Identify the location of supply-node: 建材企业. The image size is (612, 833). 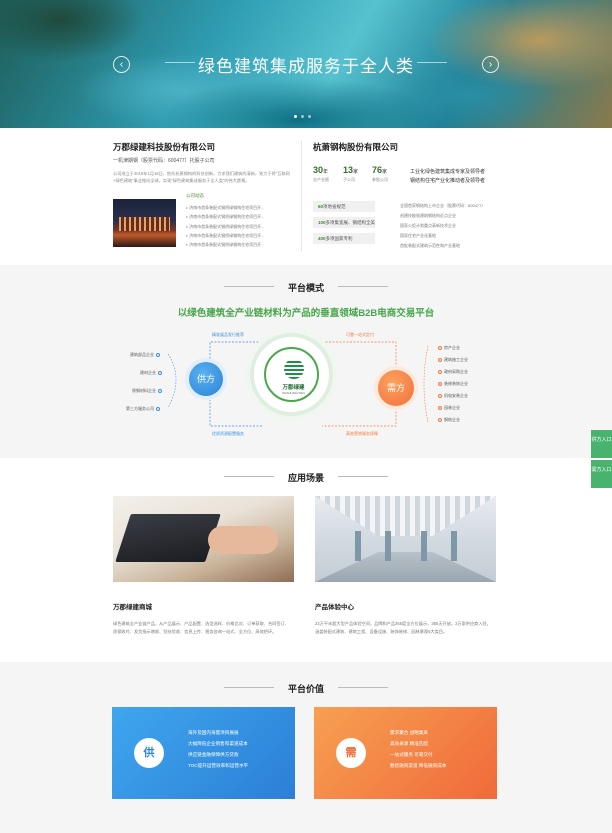
(151, 373).